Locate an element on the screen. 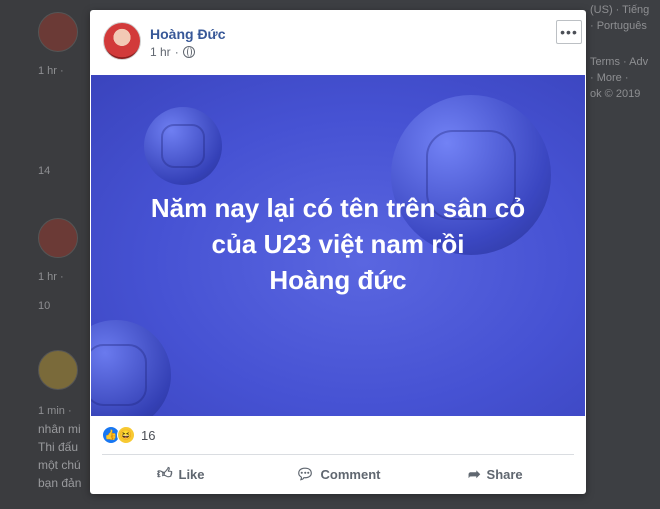 The image size is (660, 509). like-button: 👍︎ Like is located at coordinates (180, 474).